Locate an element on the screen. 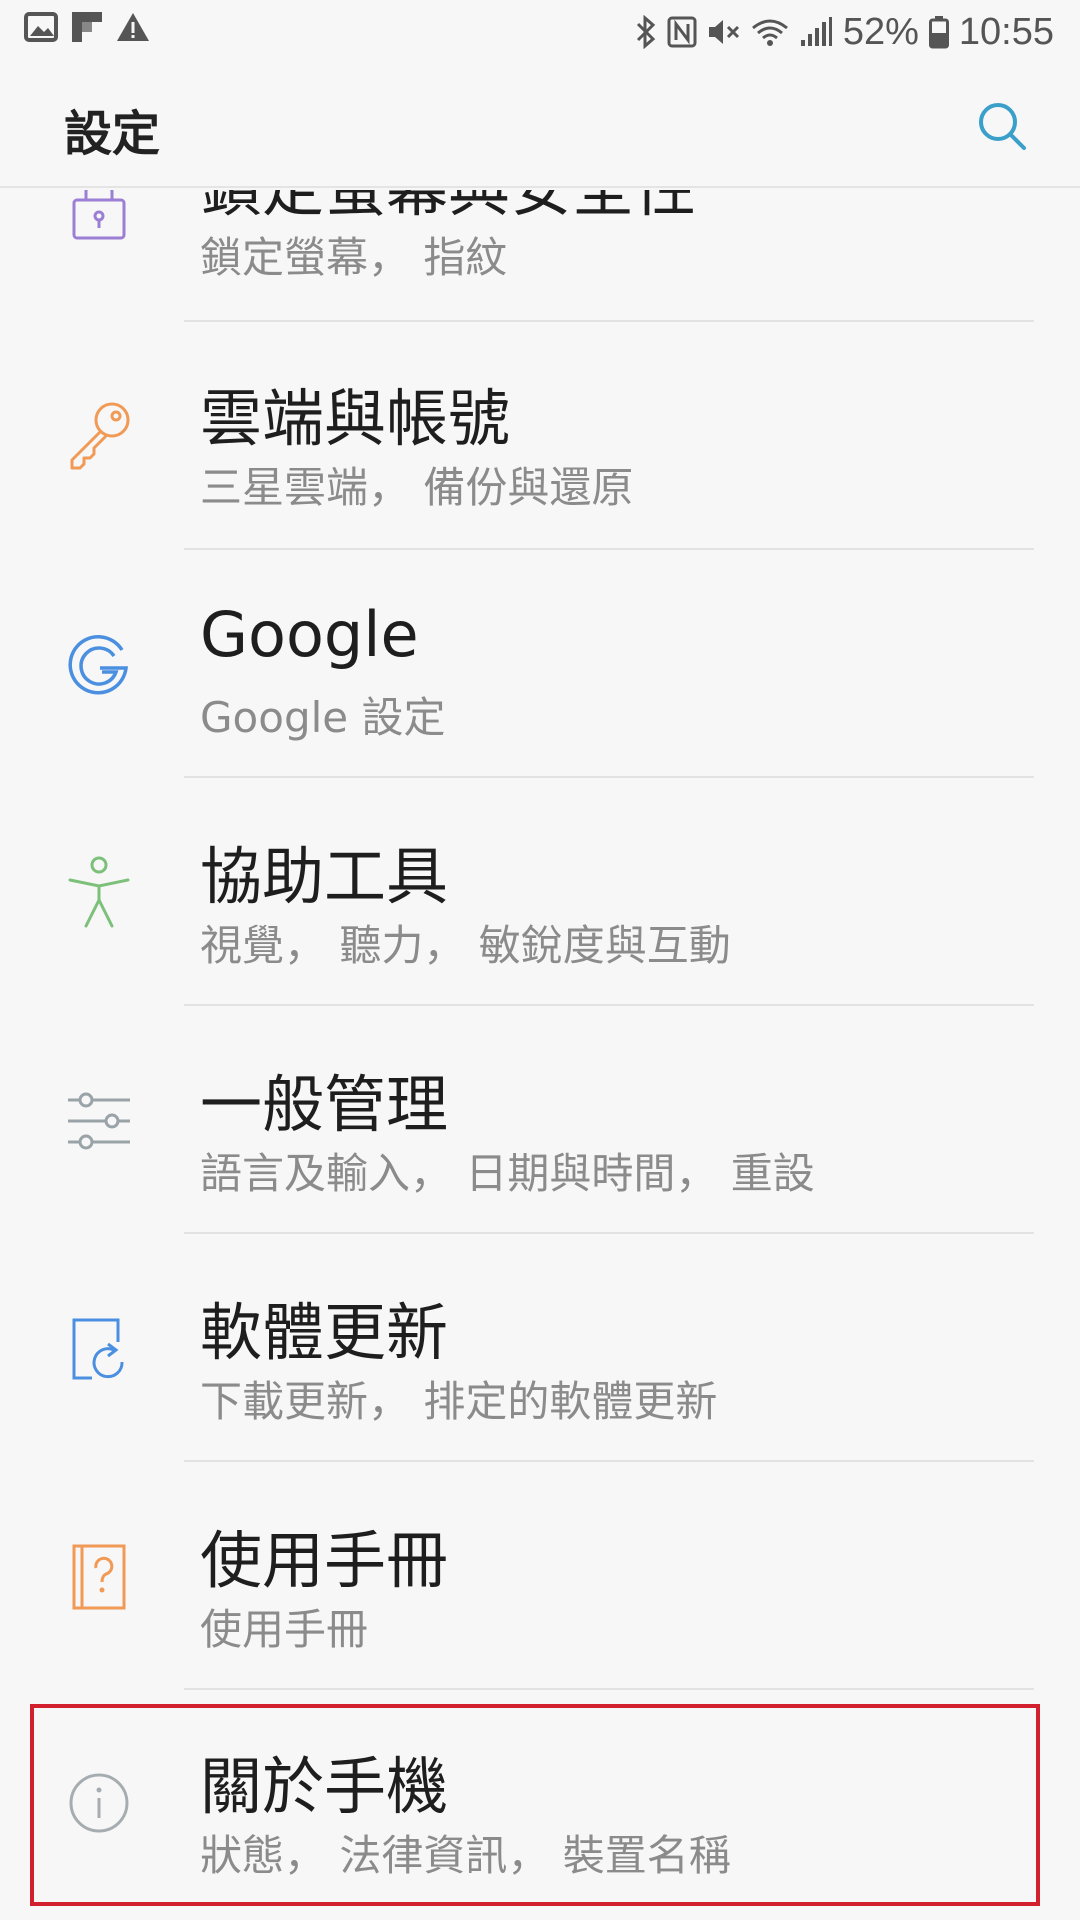 Image resolution: width=1080 pixels, height=1920 pixels. battery-icon is located at coordinates (938, 32).